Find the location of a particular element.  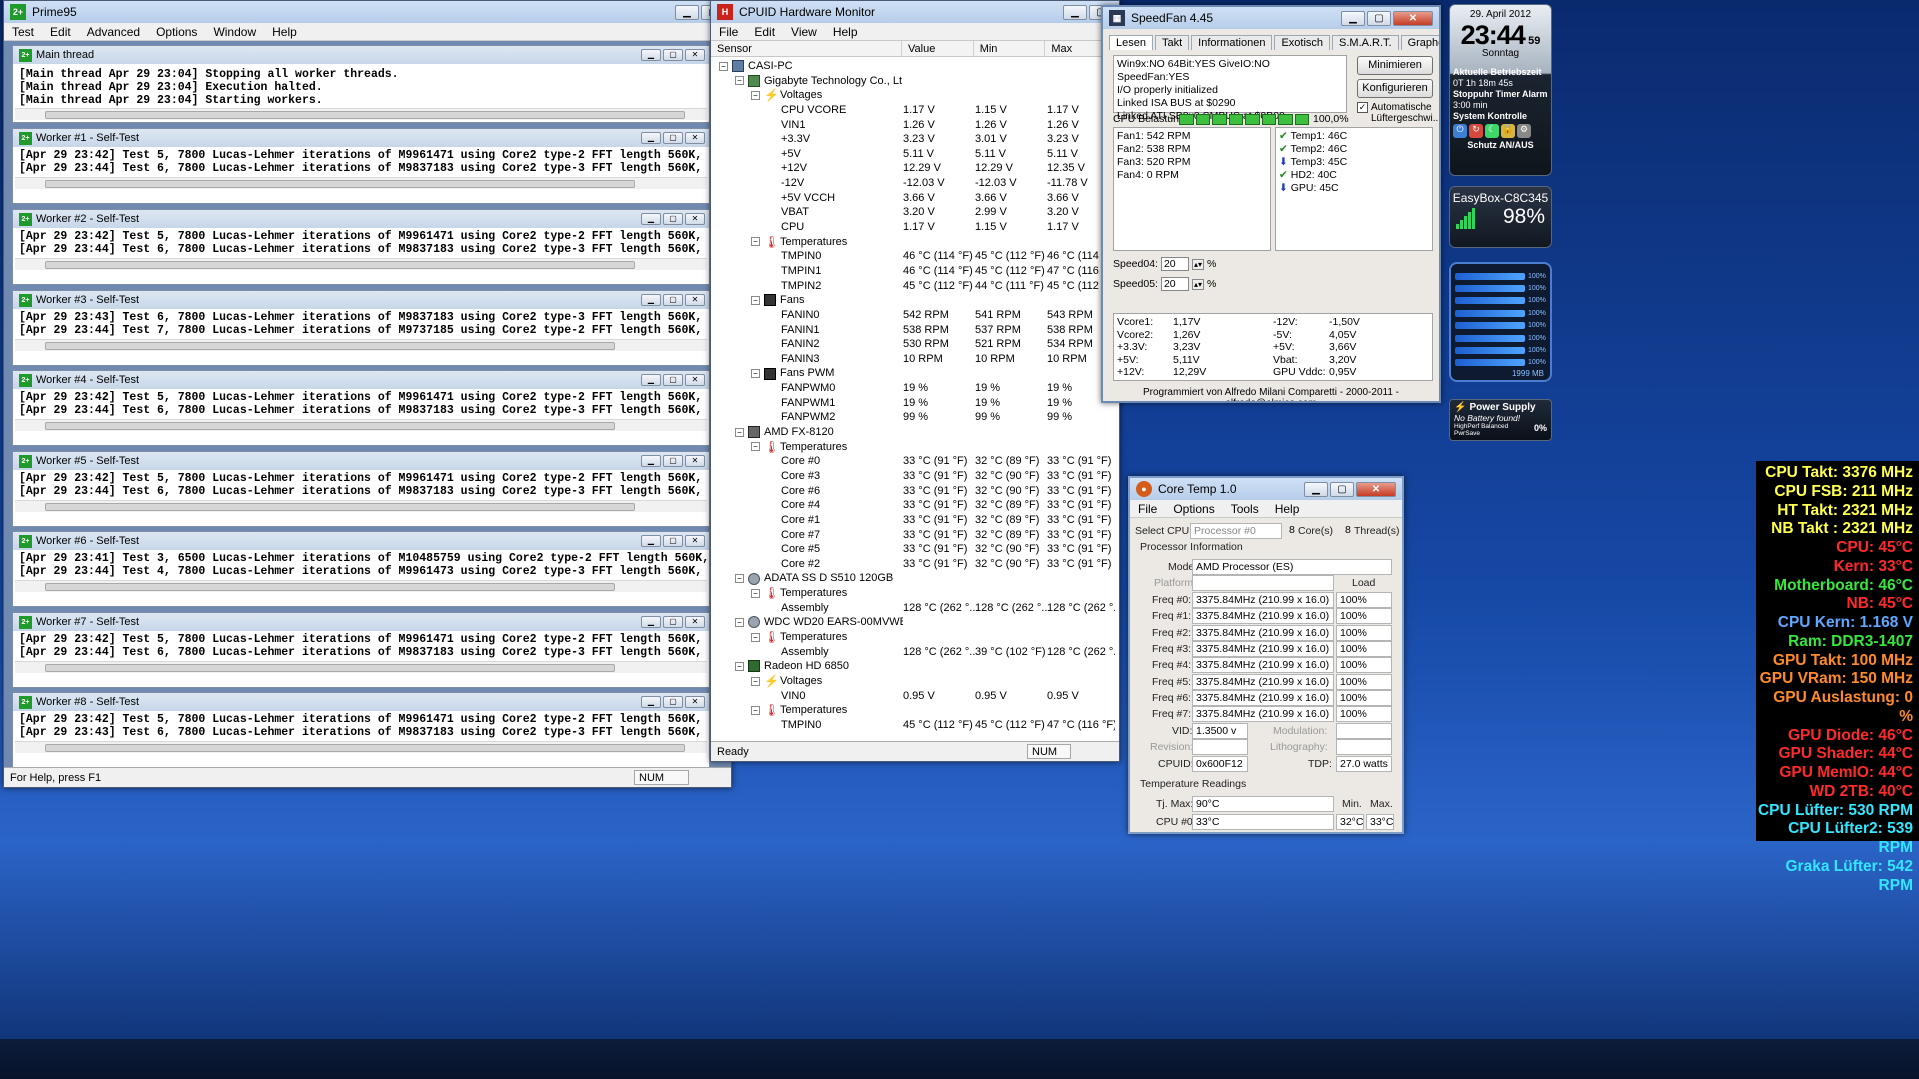

sensor-row: VIN0 0.95 V 0.95 V 0.95 V is located at coordinates (915, 696).